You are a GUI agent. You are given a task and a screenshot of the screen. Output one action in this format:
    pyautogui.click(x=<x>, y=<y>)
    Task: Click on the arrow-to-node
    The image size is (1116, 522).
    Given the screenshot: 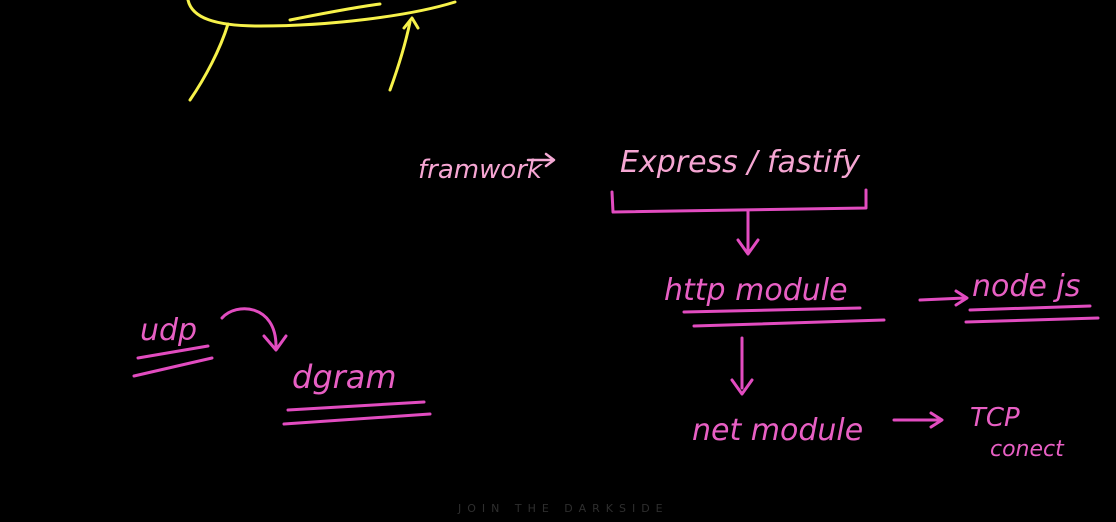 What is the action you would take?
    pyautogui.click(x=942, y=299)
    